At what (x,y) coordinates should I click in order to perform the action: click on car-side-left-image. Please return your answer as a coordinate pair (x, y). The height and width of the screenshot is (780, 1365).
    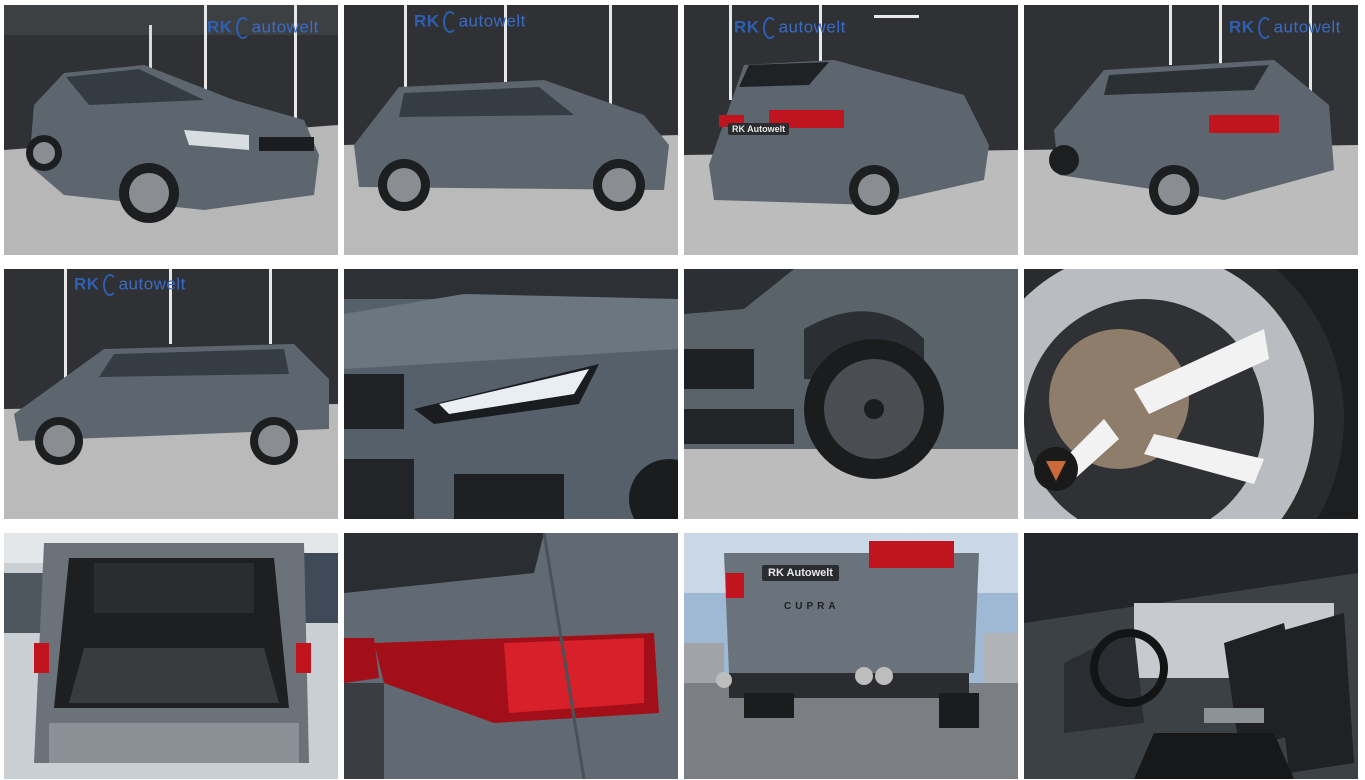
    Looking at the image, I should click on (171, 394).